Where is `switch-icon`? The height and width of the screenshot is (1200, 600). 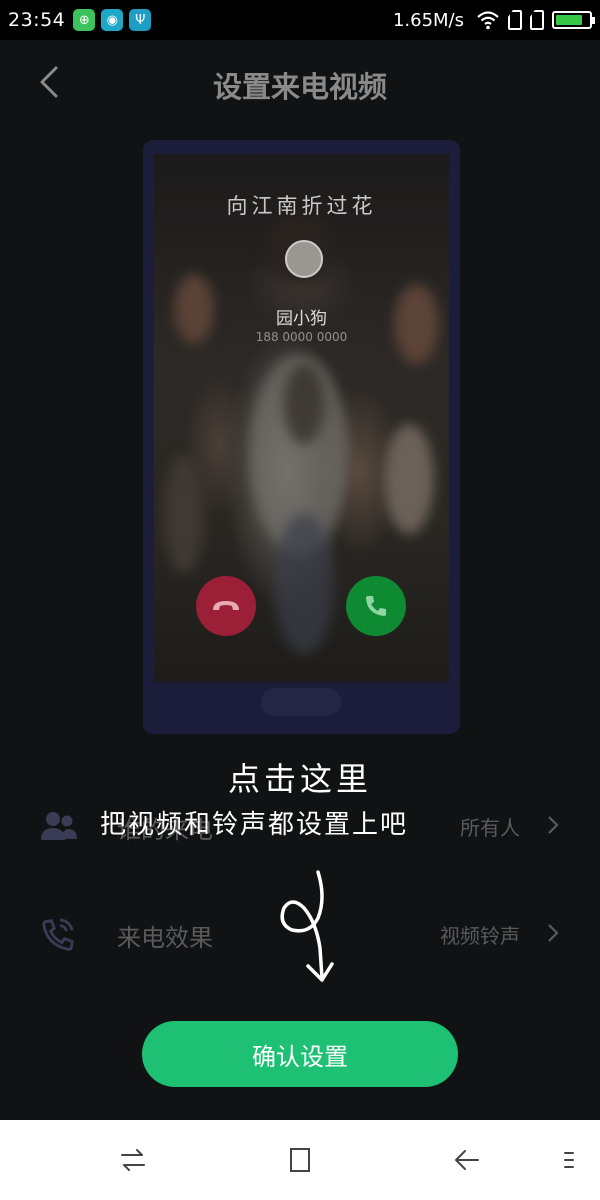 switch-icon is located at coordinates (133, 1160).